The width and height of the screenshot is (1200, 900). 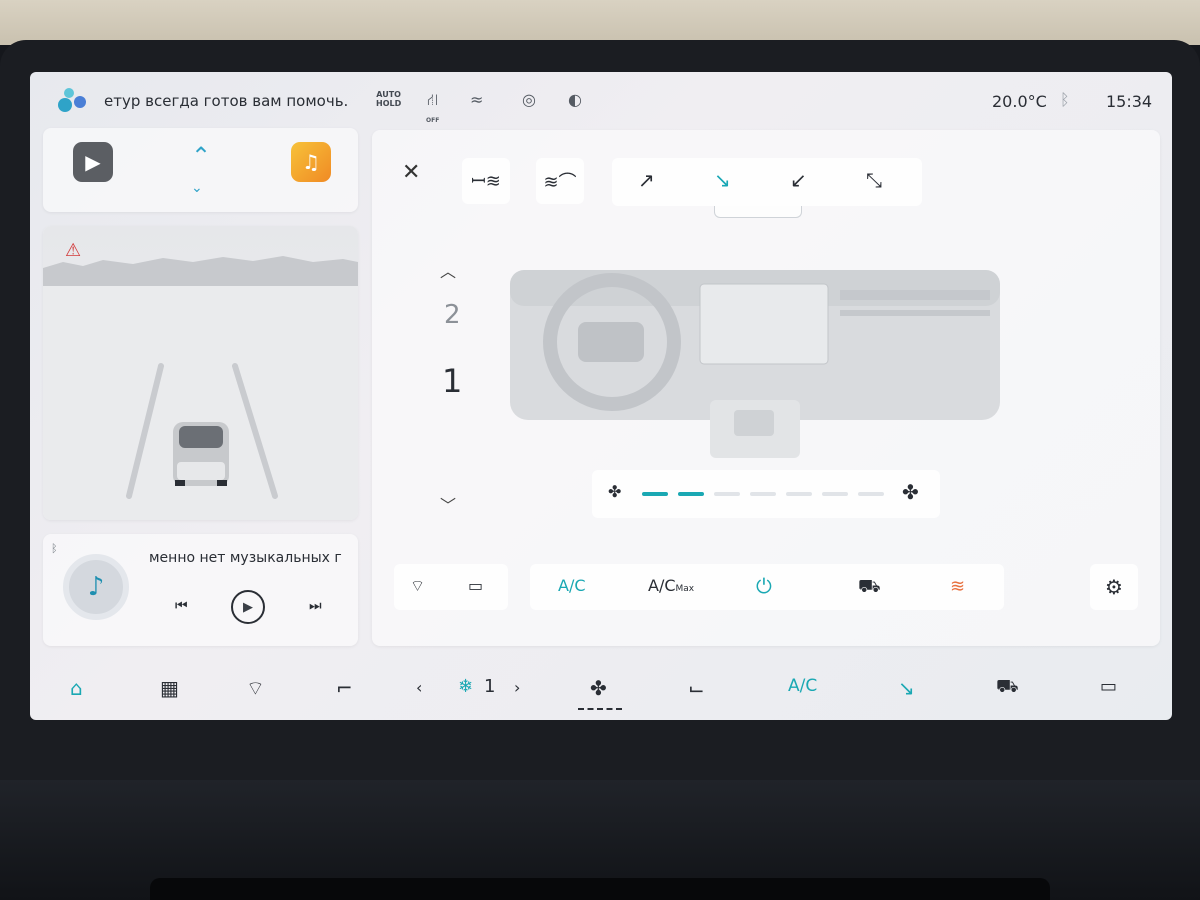 What do you see at coordinates (490, 686) in the screenshot?
I see `temp-value: 1` at bounding box center [490, 686].